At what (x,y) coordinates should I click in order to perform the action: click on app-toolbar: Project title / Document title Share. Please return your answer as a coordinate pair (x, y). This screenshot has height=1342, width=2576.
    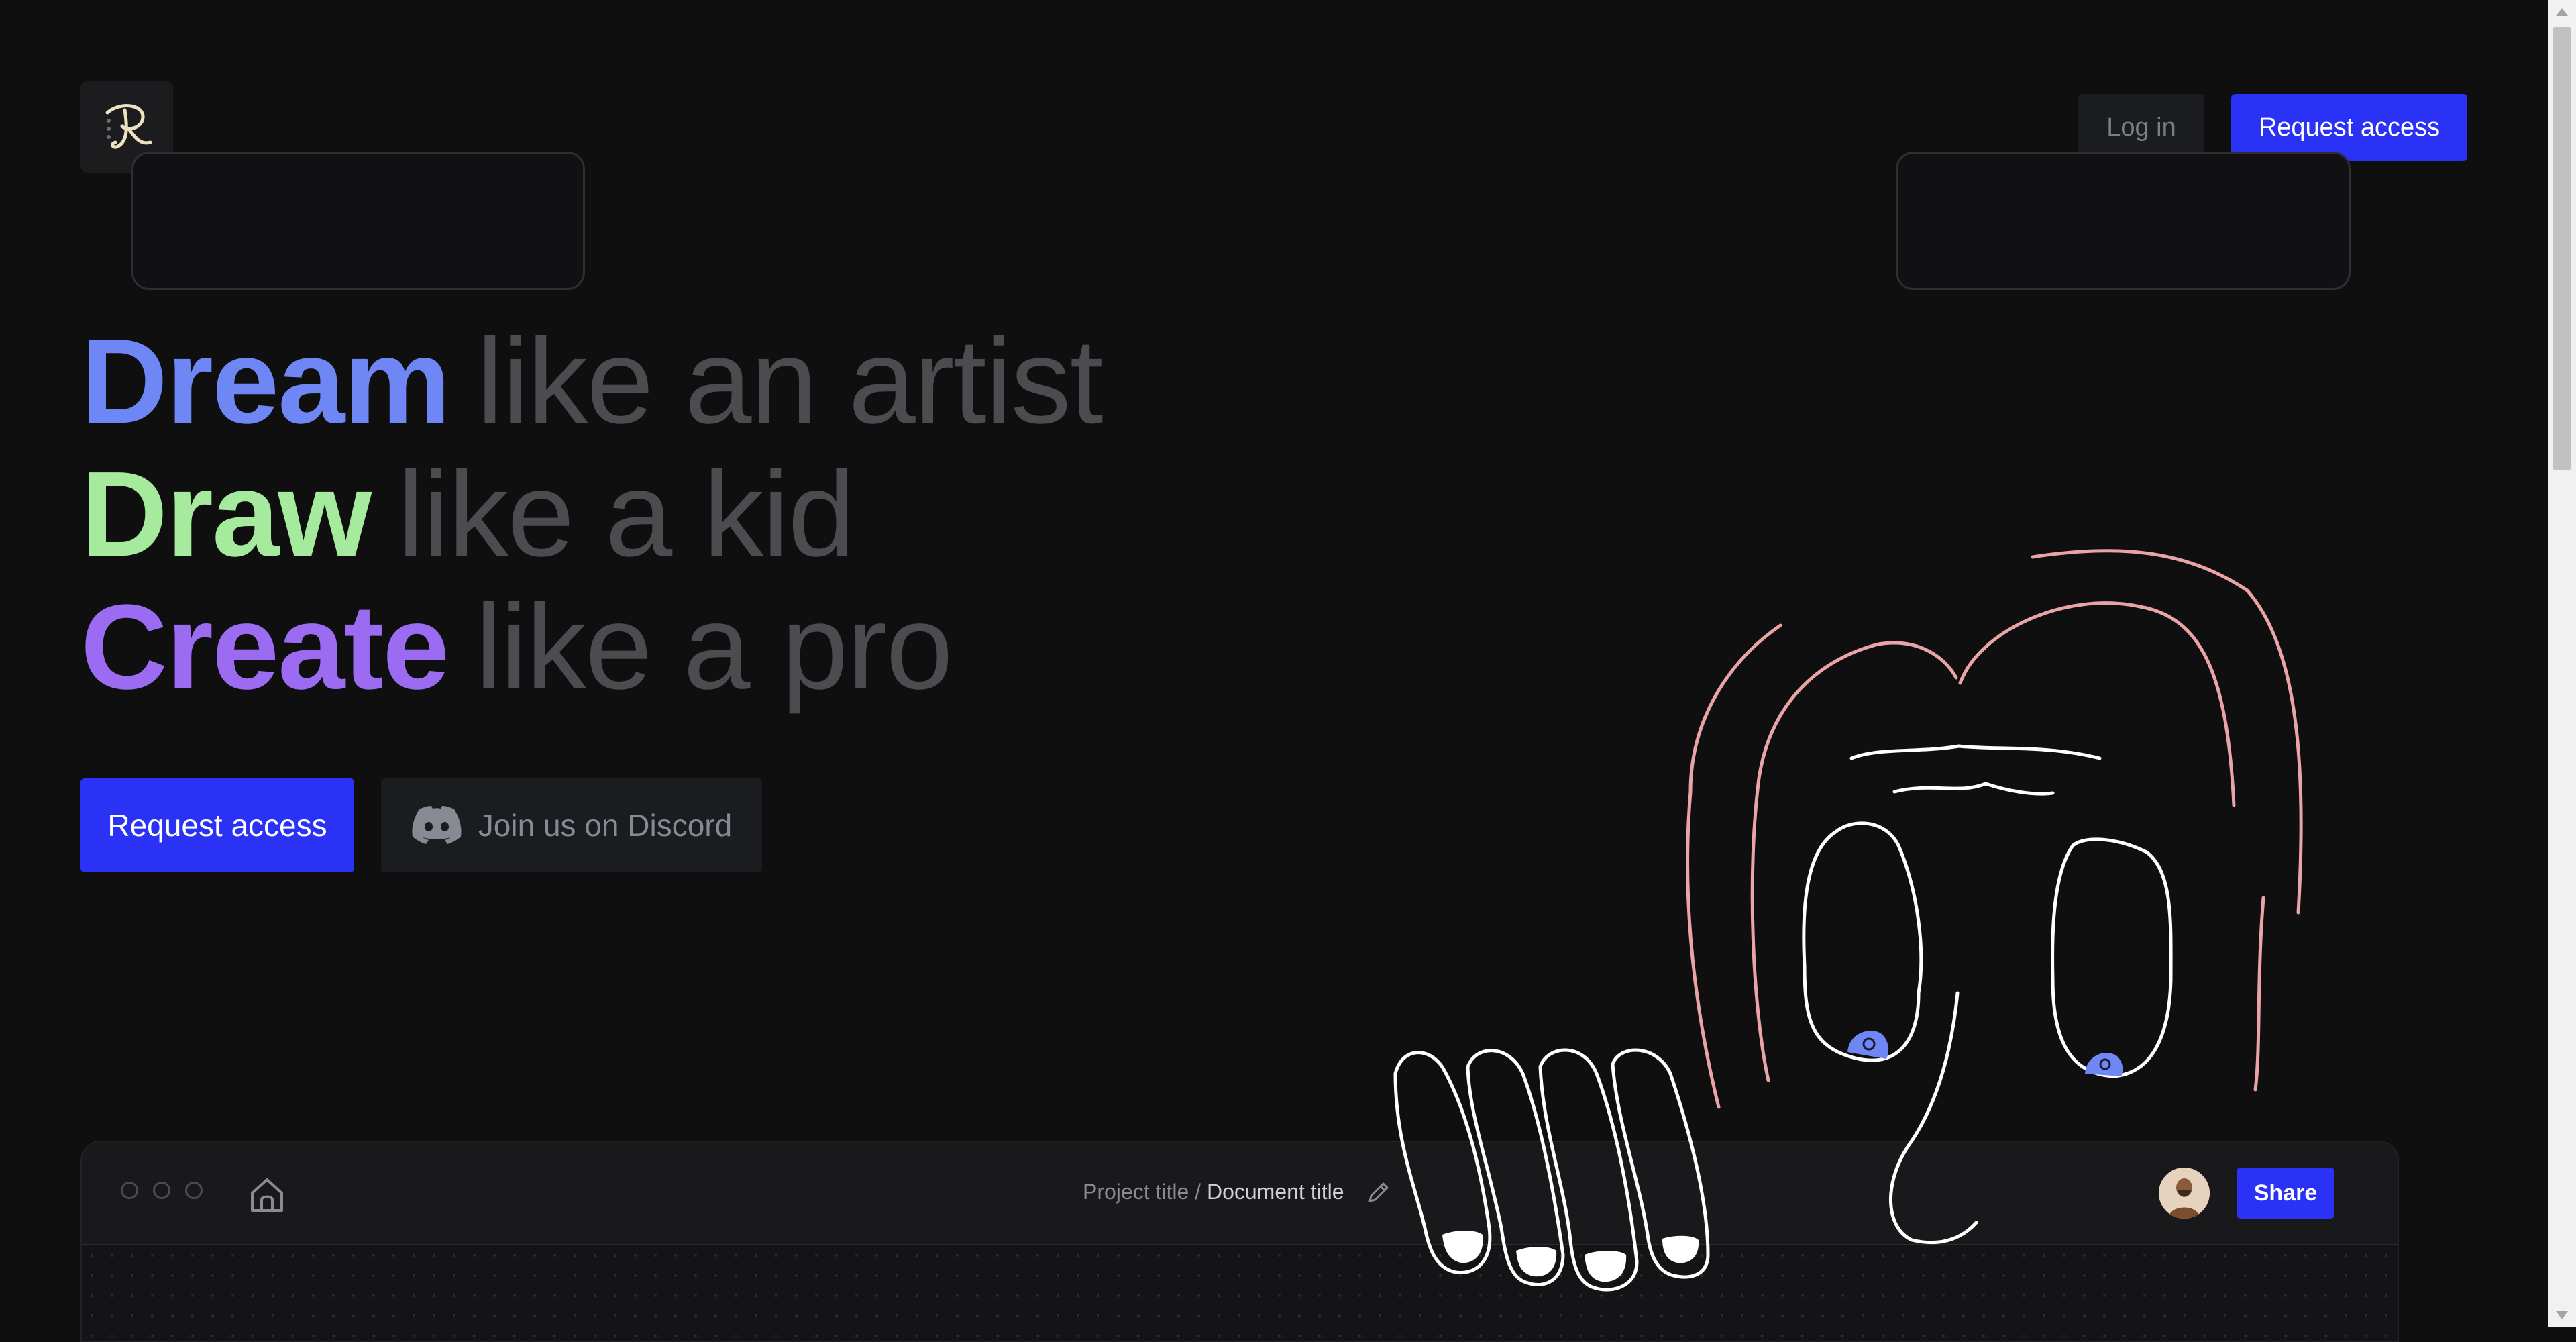
    Looking at the image, I should click on (1240, 1193).